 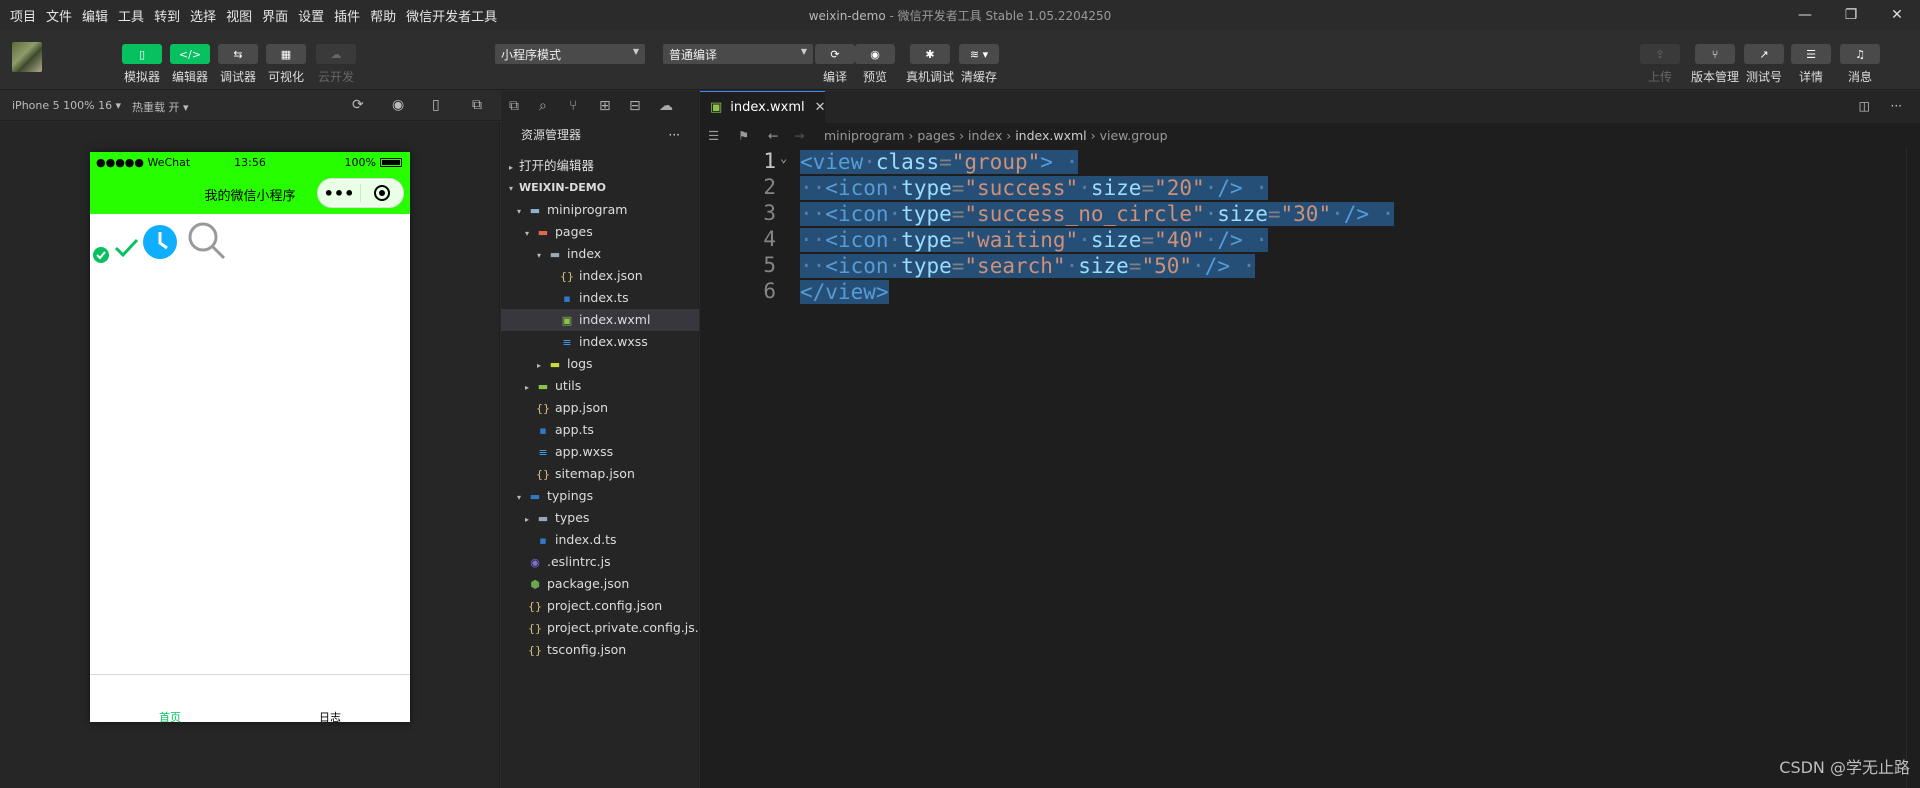 I want to click on menu-item: 视图, so click(x=239, y=15).